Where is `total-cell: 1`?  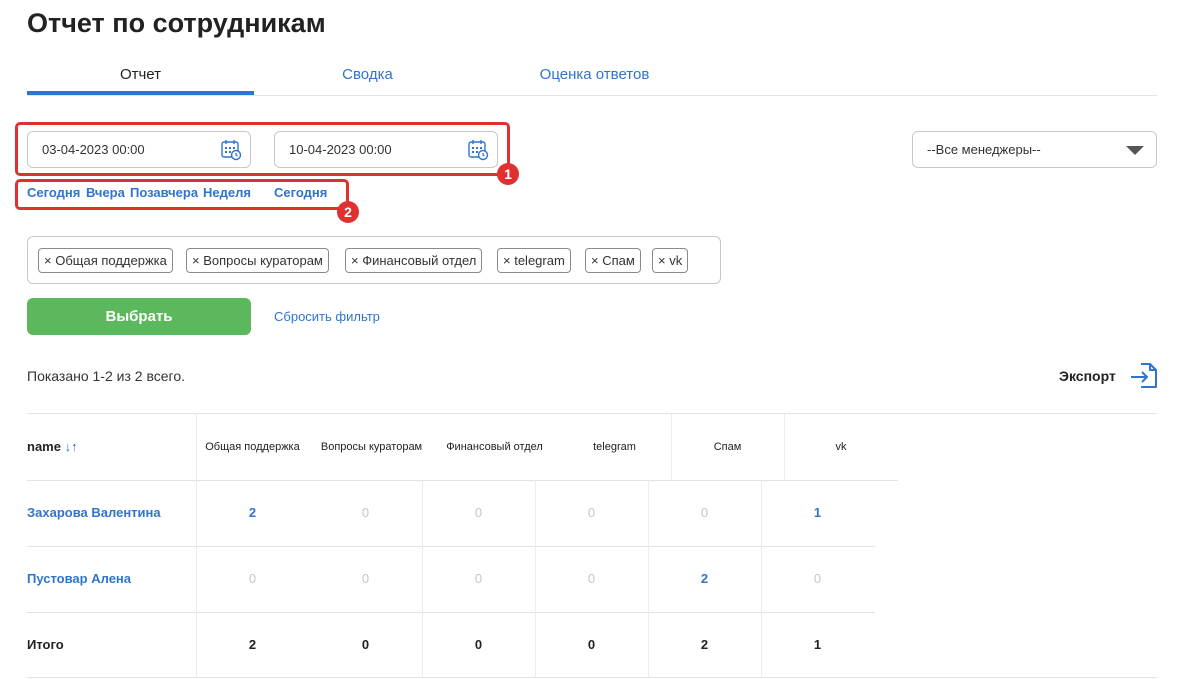 total-cell: 1 is located at coordinates (817, 644).